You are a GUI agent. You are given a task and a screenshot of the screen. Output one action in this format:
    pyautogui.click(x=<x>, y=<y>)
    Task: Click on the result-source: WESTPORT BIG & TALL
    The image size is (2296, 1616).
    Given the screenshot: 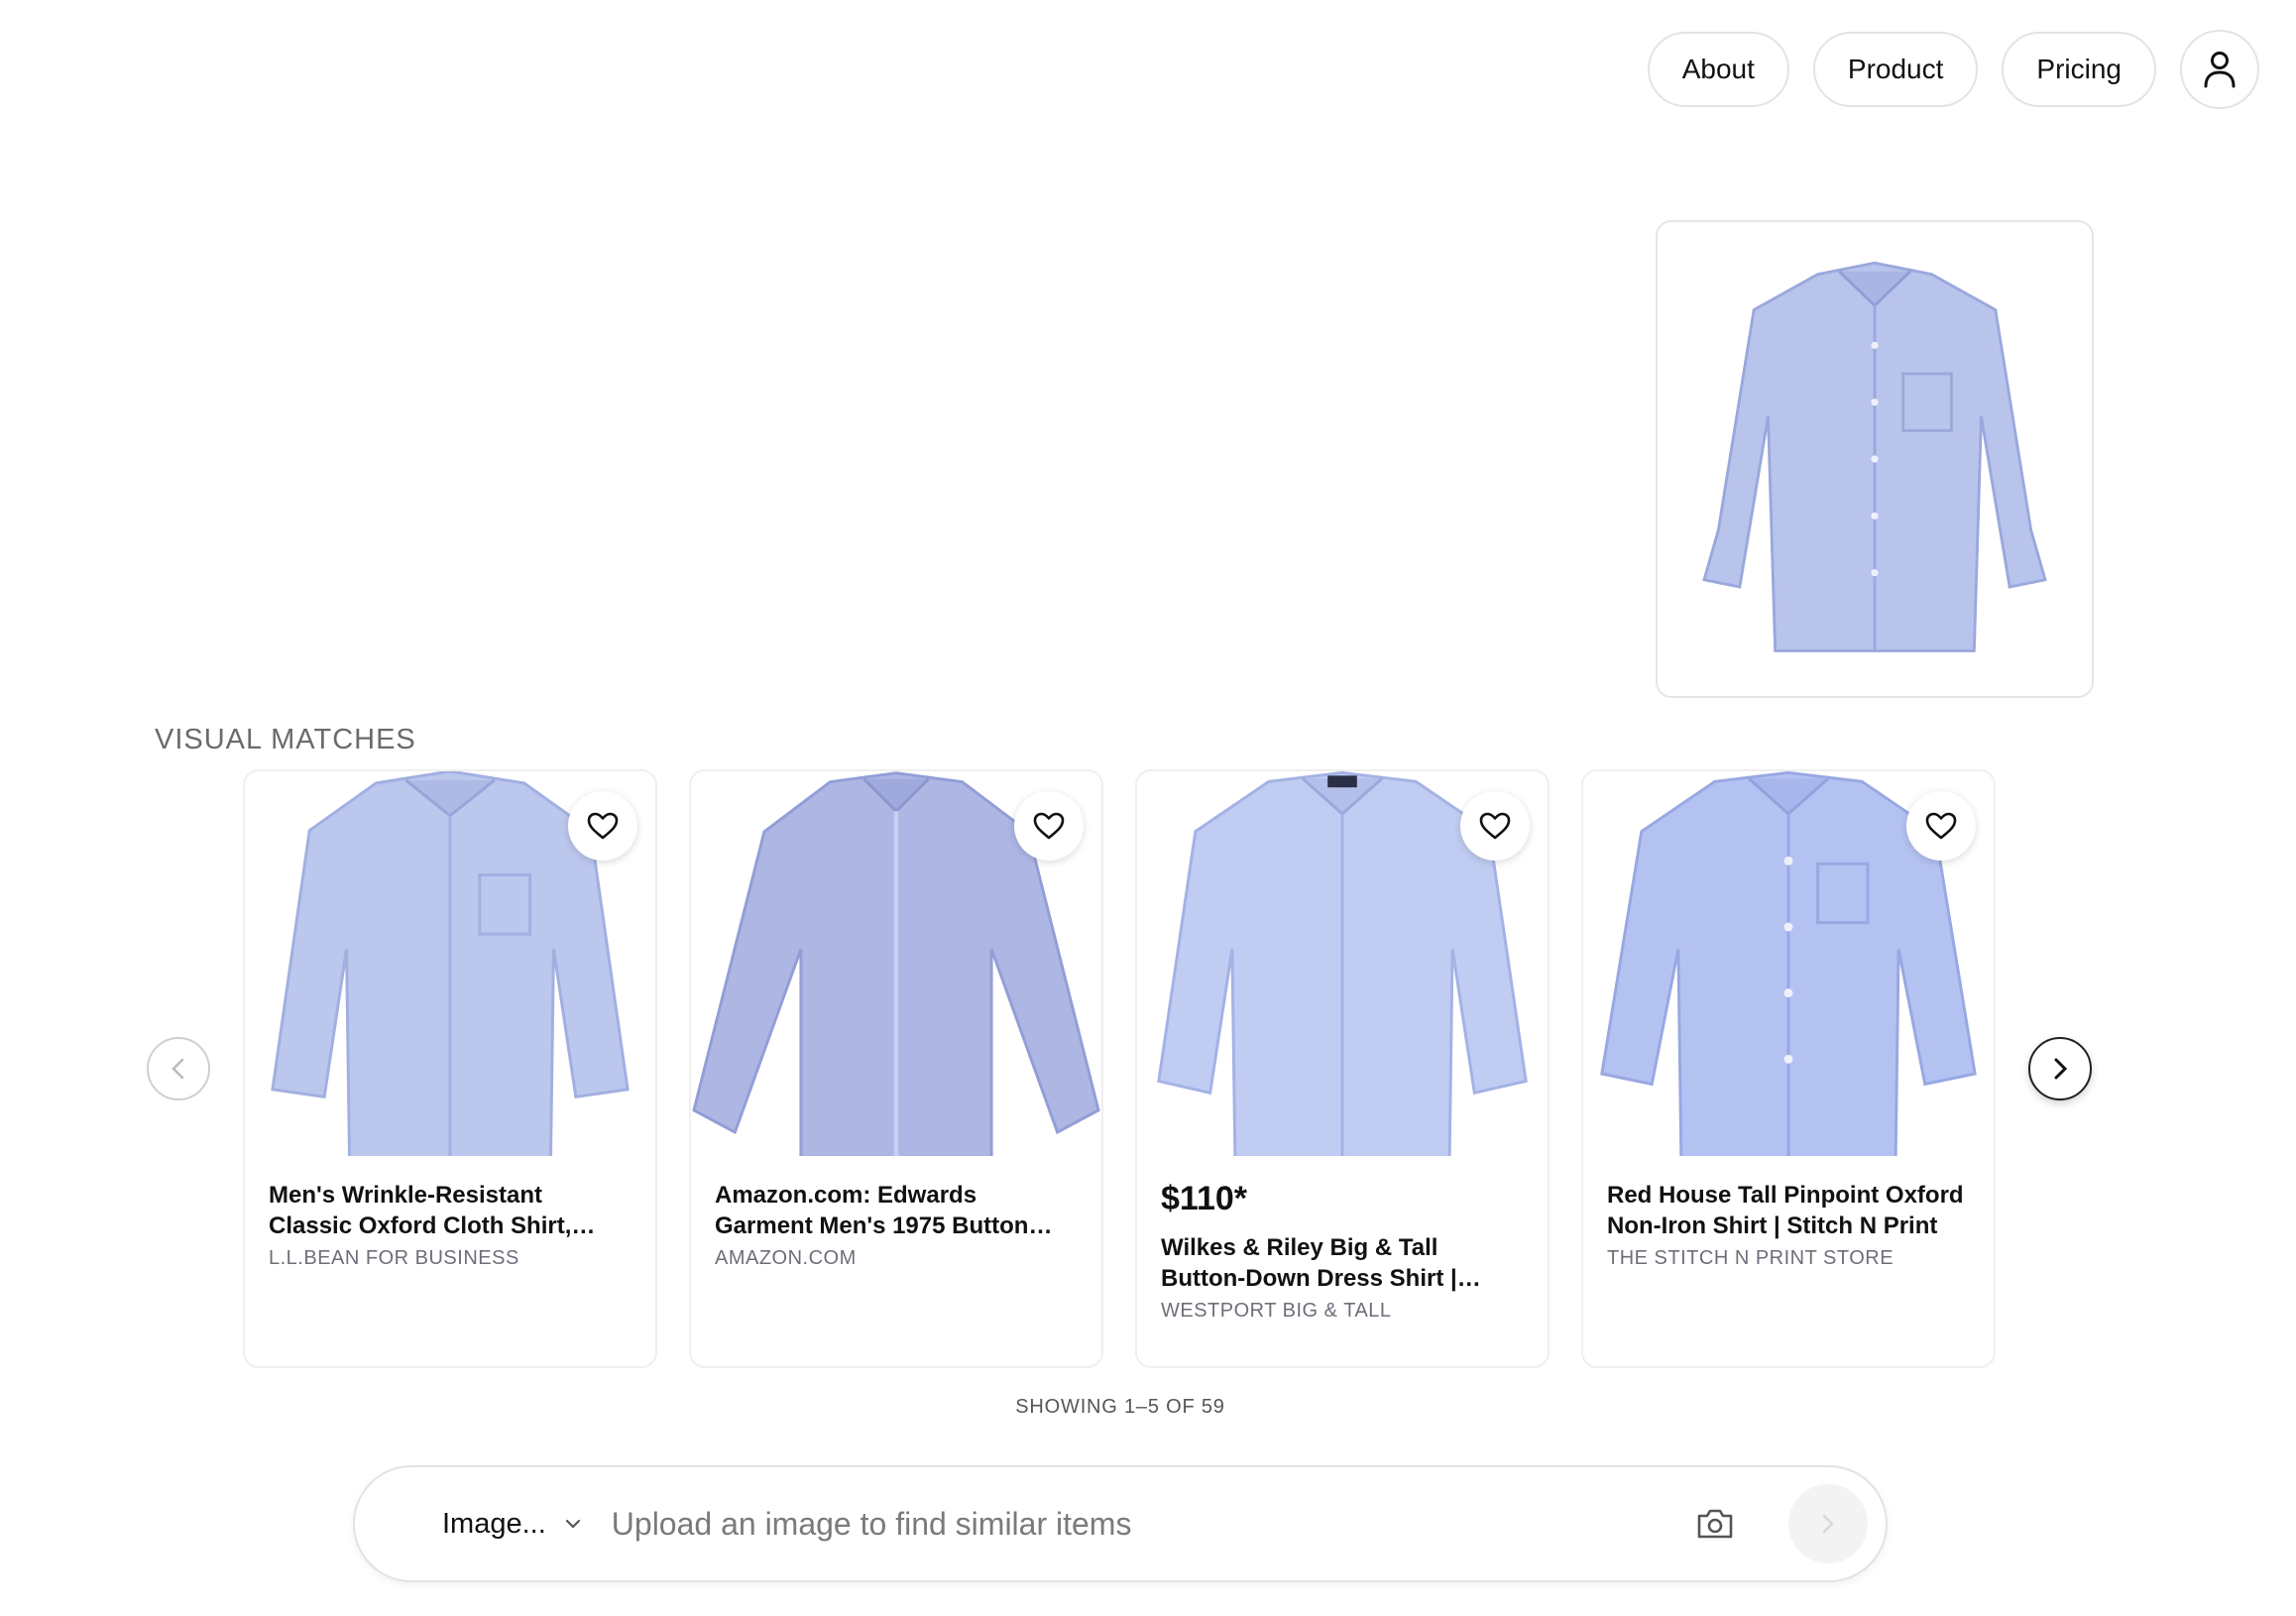 What is the action you would take?
    pyautogui.click(x=1276, y=1311)
    